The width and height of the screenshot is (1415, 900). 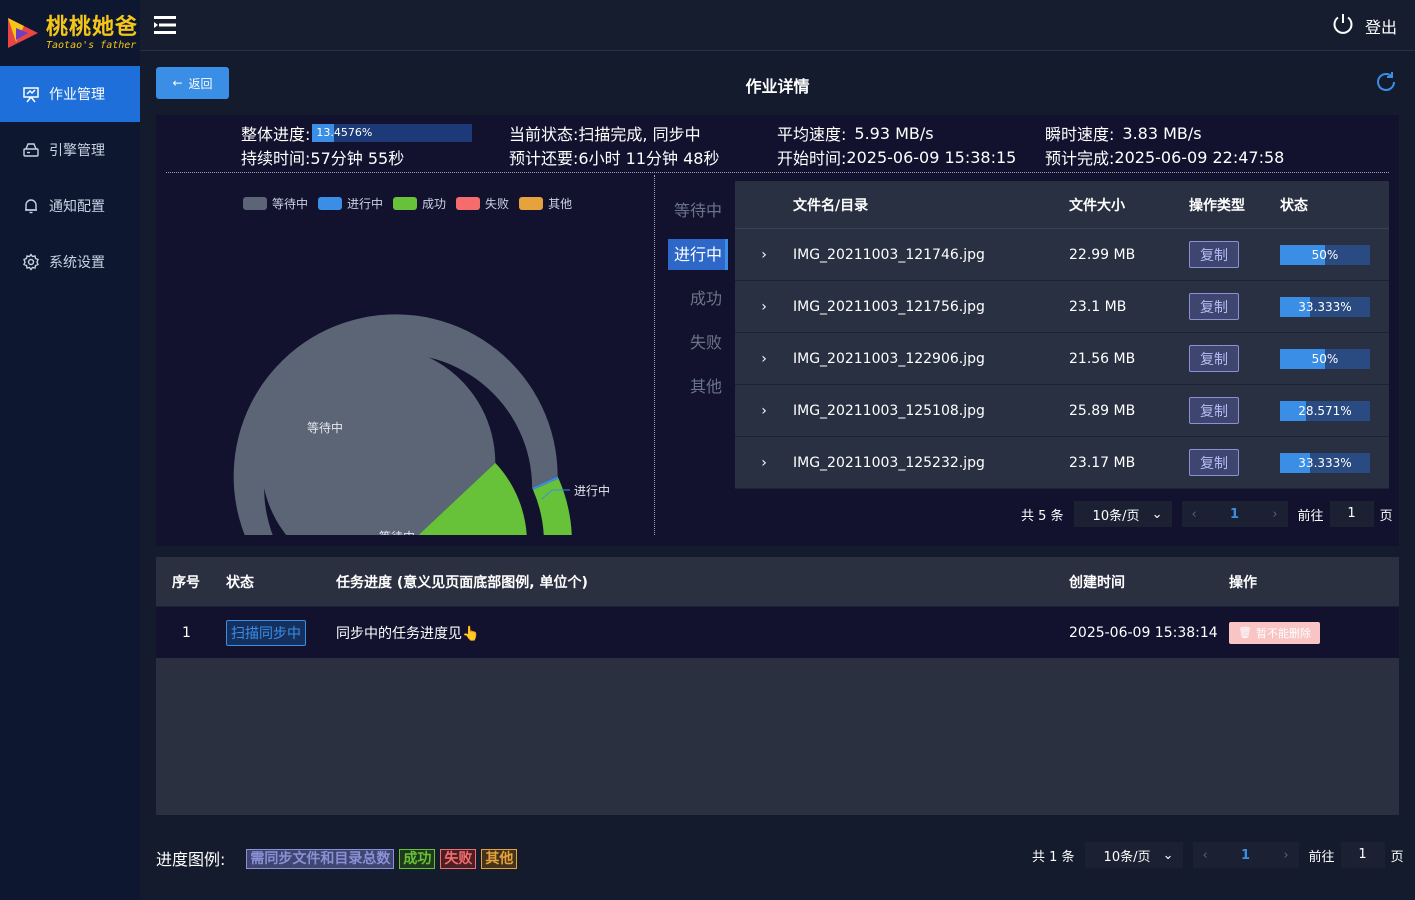 What do you see at coordinates (365, 204) in the screenshot?
I see `legend-label: 进行中` at bounding box center [365, 204].